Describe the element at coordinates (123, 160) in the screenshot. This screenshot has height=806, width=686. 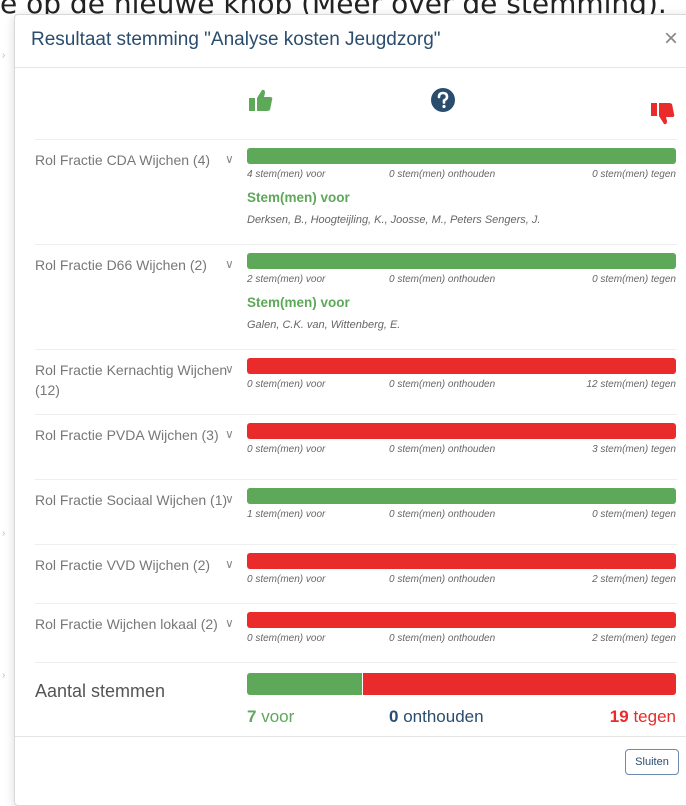
I see `faction-label: Rol Fractie CDA Wijchen (4)` at that location.